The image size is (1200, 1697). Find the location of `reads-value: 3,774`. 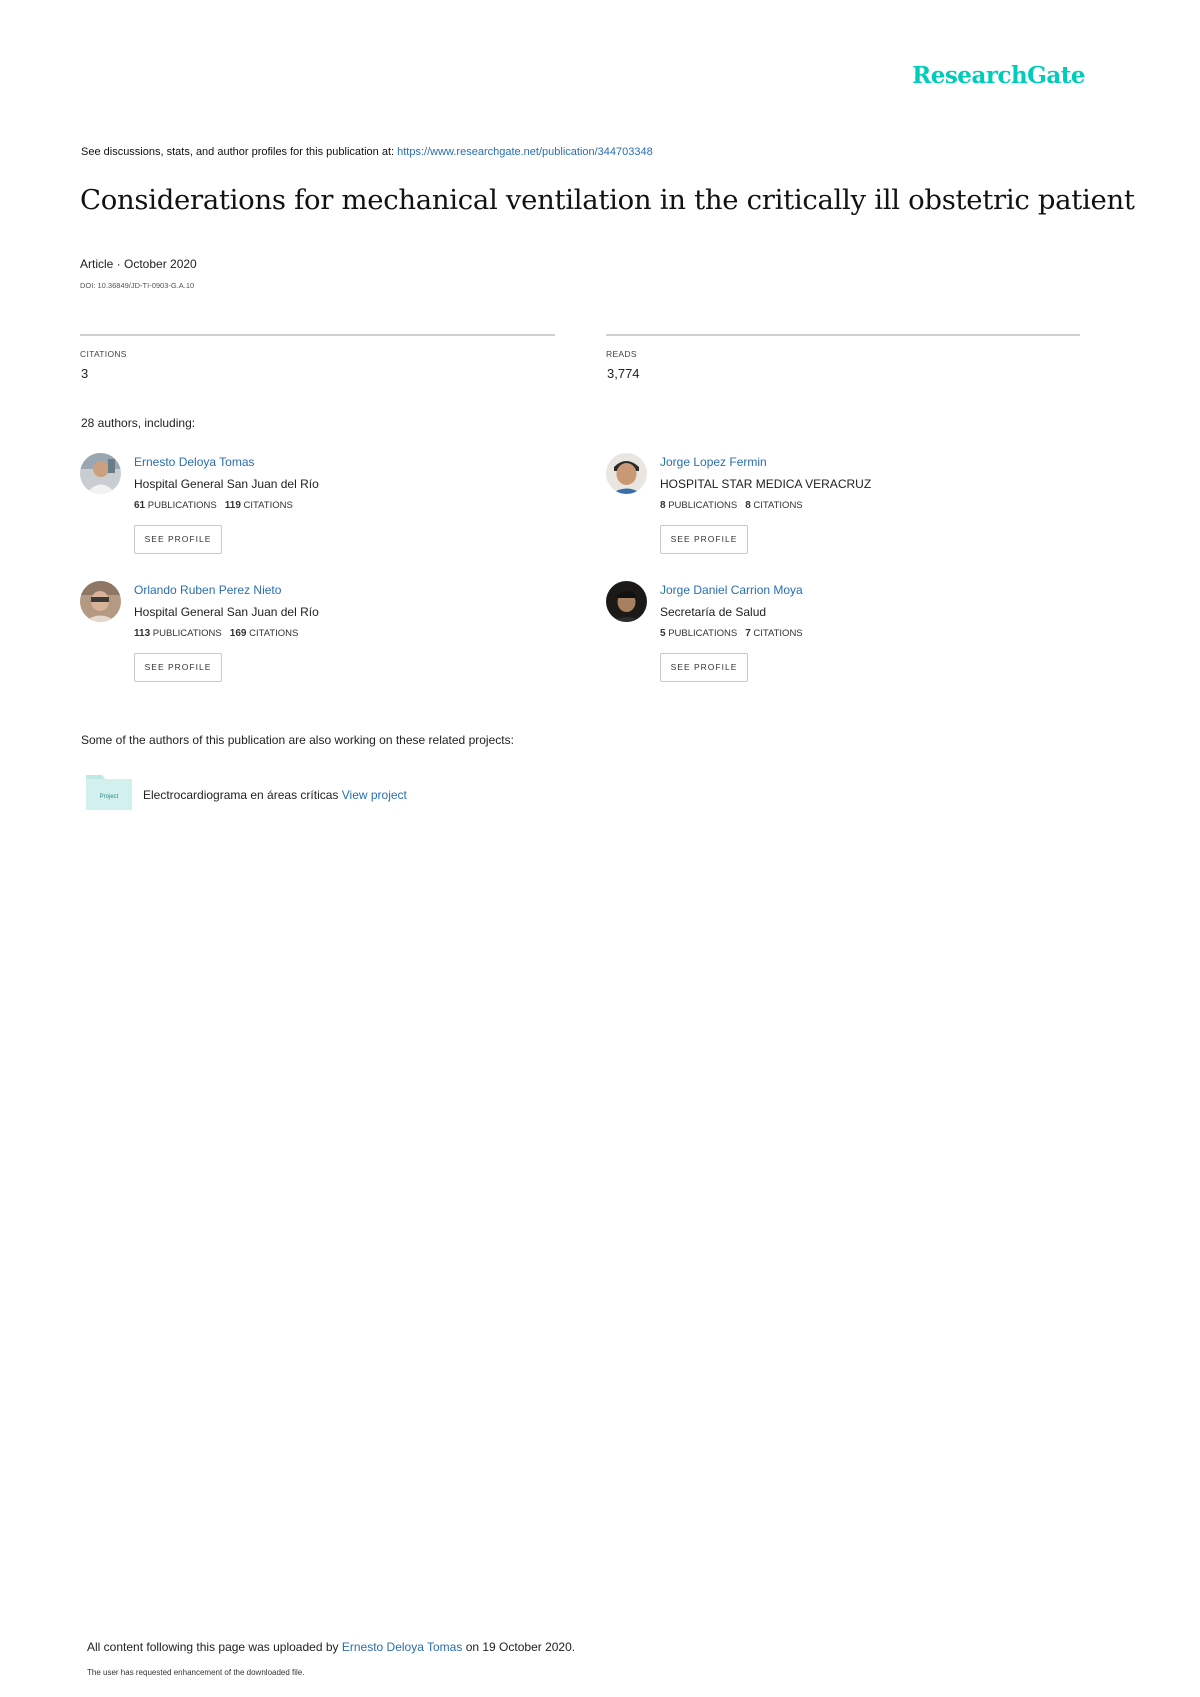

reads-value: 3,774 is located at coordinates (623, 373).